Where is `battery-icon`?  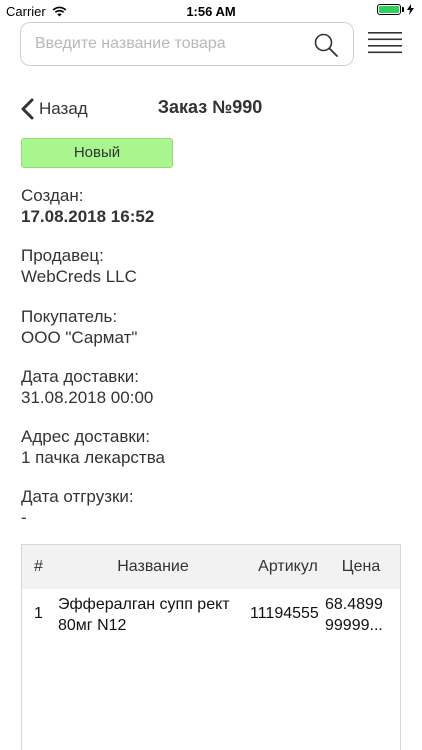 battery-icon is located at coordinates (389, 9).